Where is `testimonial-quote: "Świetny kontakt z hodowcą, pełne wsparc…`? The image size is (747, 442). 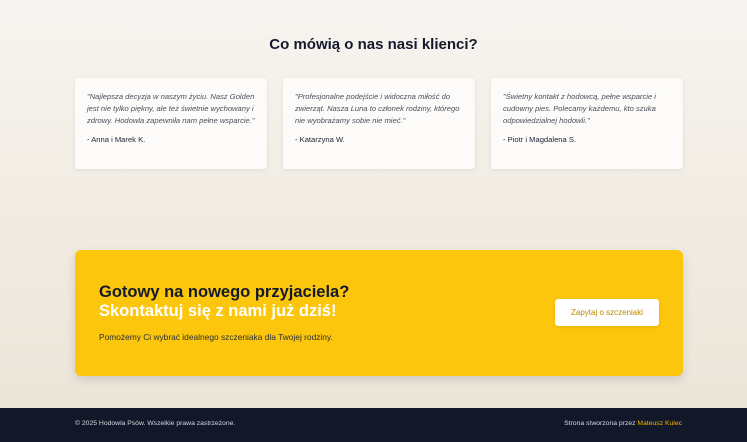 testimonial-quote: "Świetny kontakt z hodowcą, pełne wsparc… is located at coordinates (579, 108).